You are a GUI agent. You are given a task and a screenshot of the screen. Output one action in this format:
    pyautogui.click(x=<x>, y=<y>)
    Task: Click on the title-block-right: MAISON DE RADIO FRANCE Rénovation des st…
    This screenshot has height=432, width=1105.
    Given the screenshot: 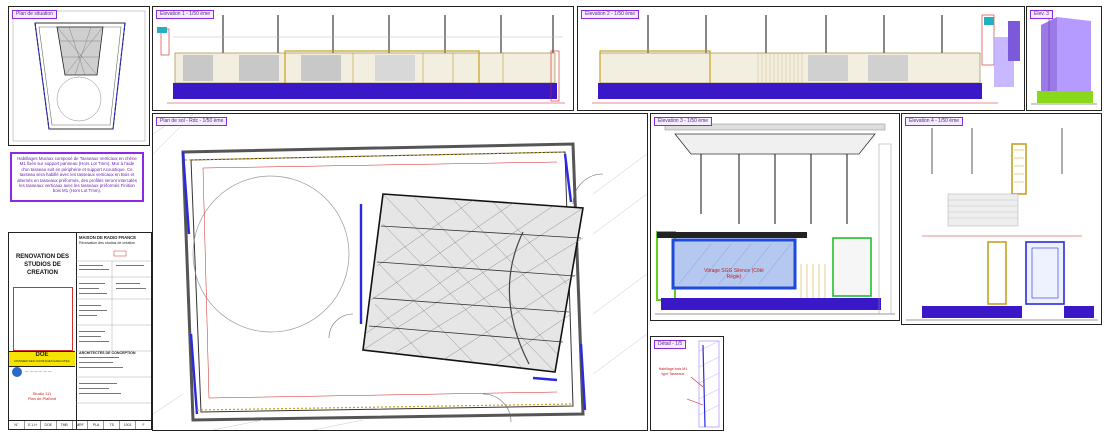 What is the action you would take?
    pyautogui.click(x=113, y=331)
    